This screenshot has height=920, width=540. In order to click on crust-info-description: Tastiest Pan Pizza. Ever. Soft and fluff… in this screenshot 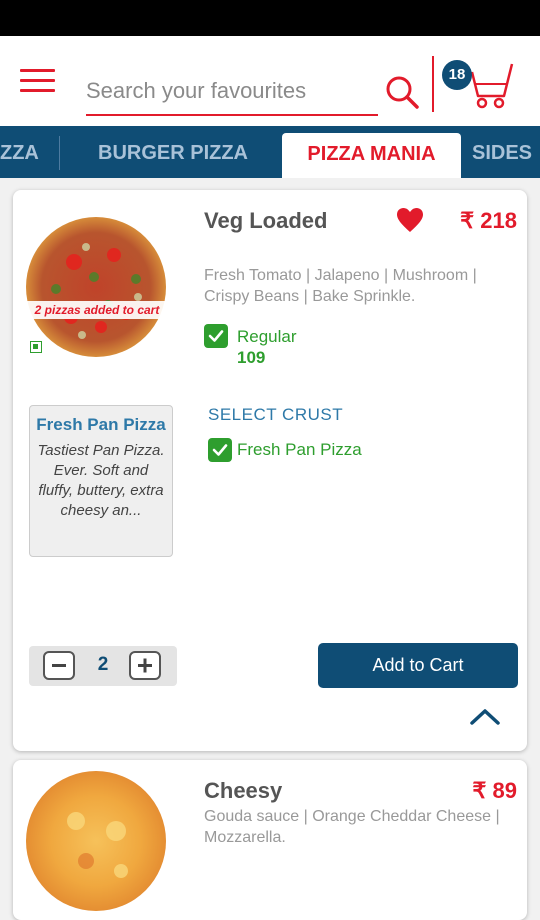, I will do `click(101, 480)`.